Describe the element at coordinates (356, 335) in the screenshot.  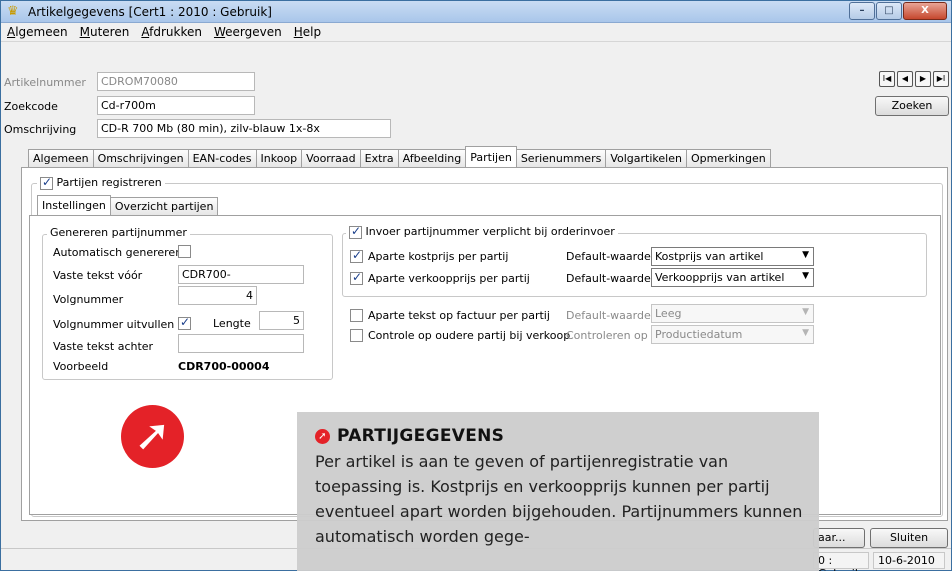
I see `controle-checkbox` at that location.